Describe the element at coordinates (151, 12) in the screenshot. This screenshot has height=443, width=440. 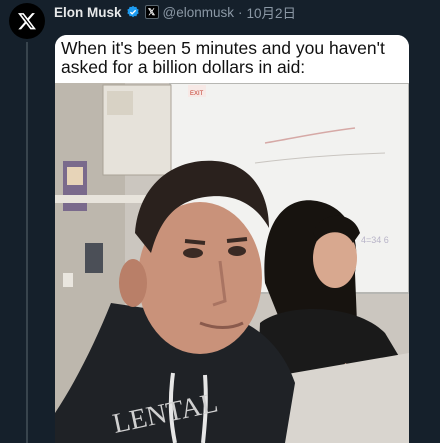
I see `x-affiliate-icon: 𝕏` at that location.